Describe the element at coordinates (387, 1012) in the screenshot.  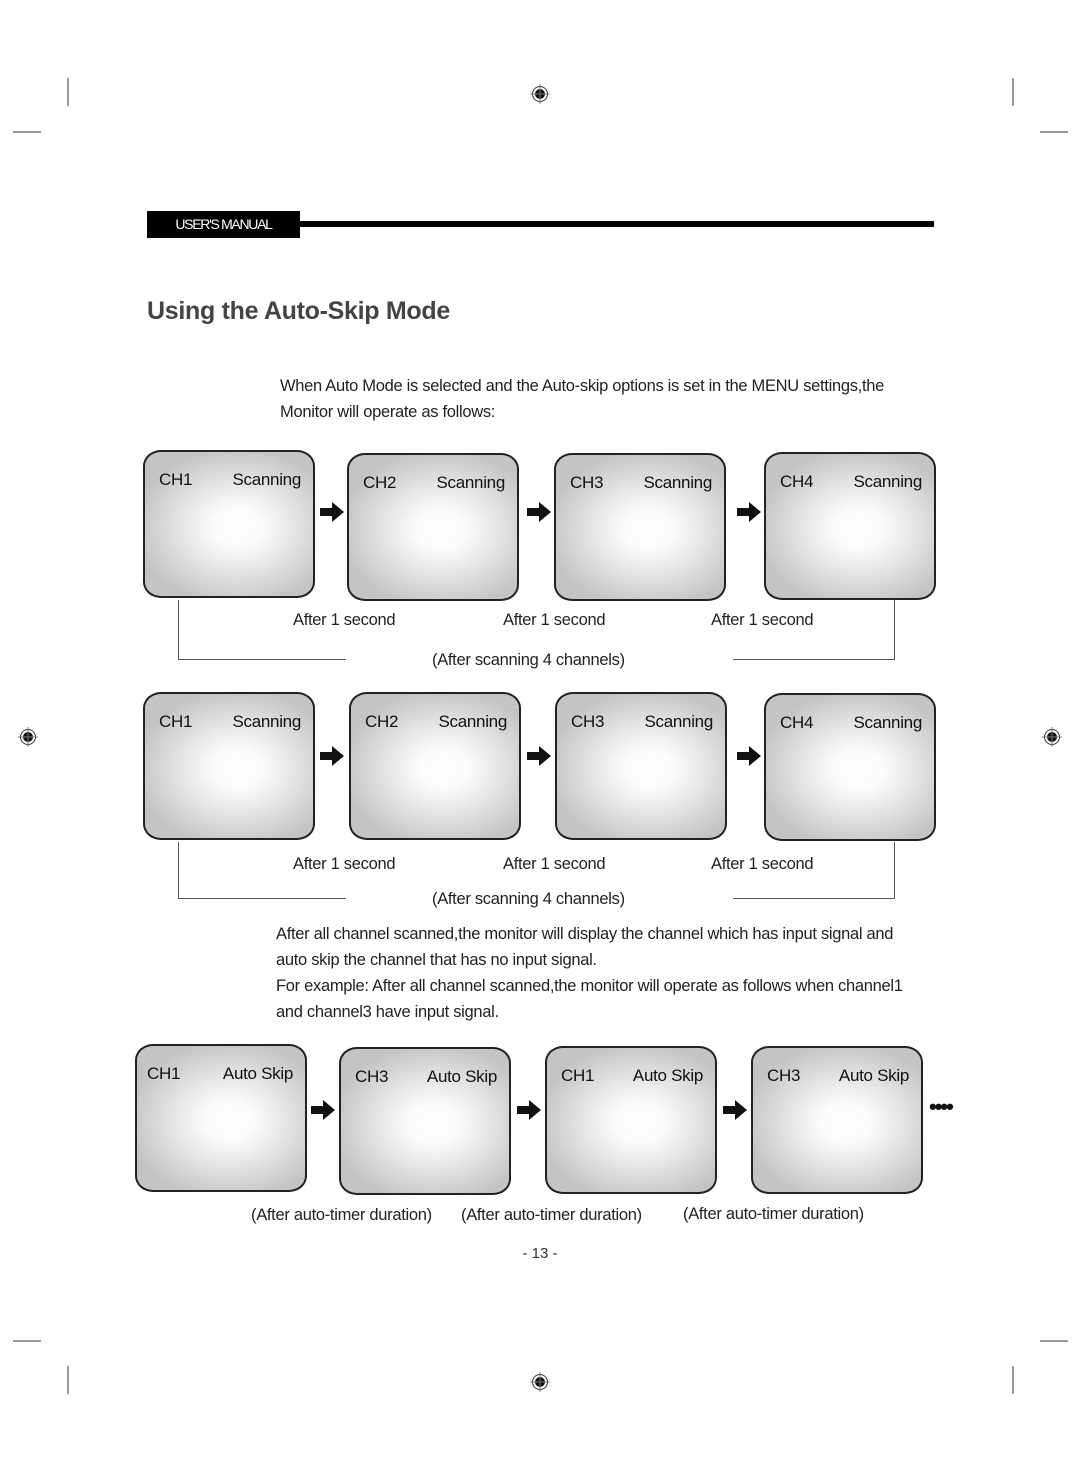
I see `explanation-line: and channel3 have input signal.` at that location.